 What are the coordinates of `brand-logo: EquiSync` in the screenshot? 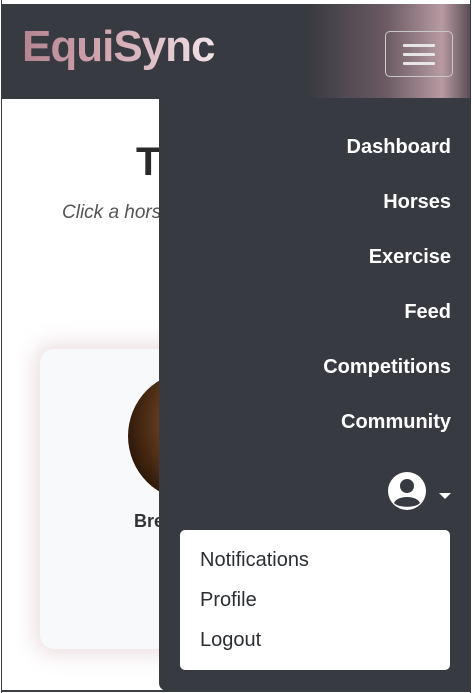 It's located at (118, 47).